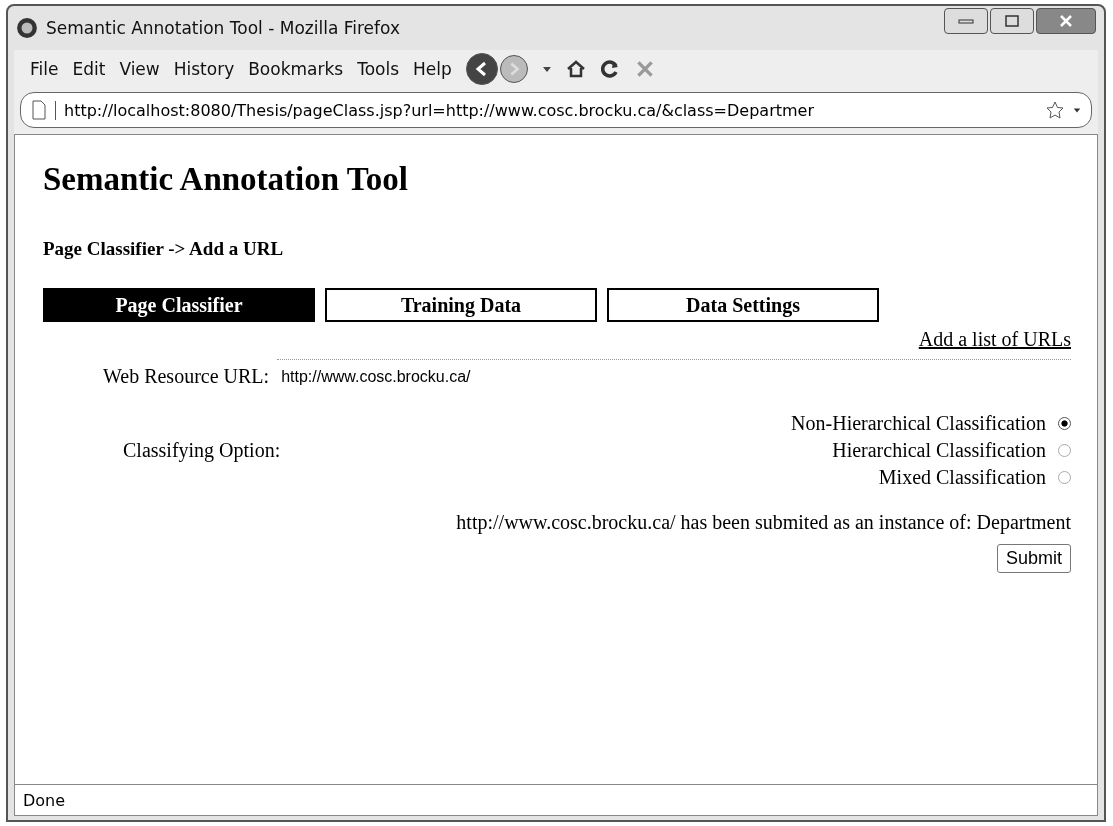 Image resolution: width=1113 pixels, height=826 pixels. I want to click on radio-label: Mixed Classification, so click(962, 477).